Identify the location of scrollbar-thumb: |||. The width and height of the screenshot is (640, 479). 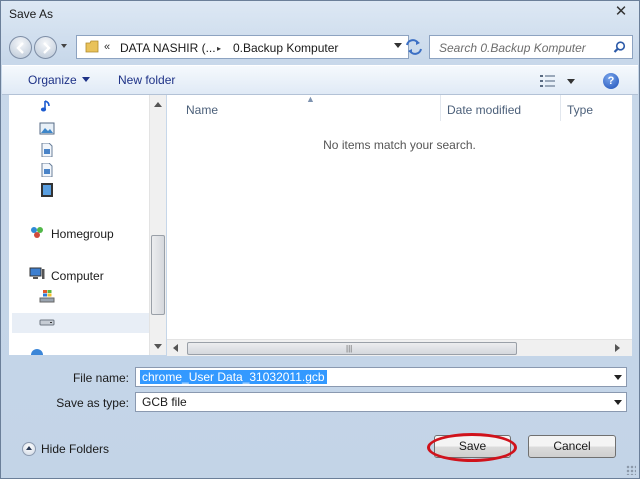
(352, 348).